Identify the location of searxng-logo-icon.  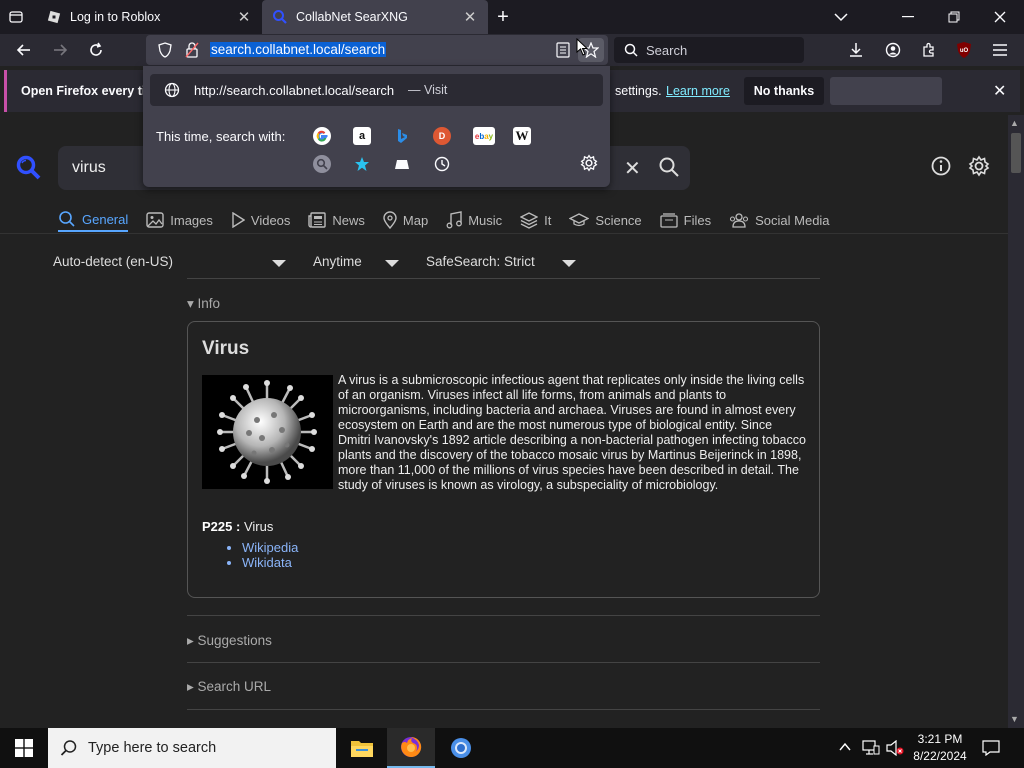
(29, 170).